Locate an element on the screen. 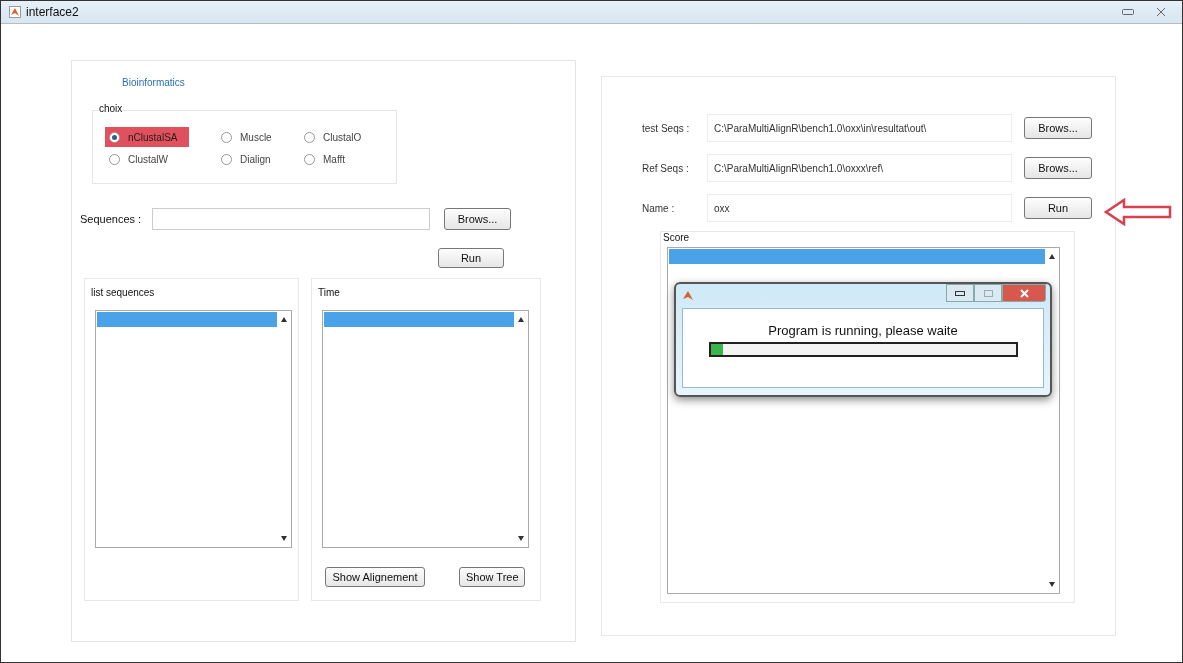  field-label: Ref Seqs : is located at coordinates (666, 168).